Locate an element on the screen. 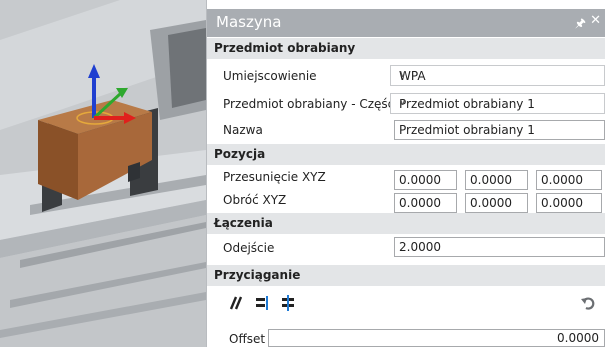  section-position-title: Pozycja is located at coordinates (240, 154).